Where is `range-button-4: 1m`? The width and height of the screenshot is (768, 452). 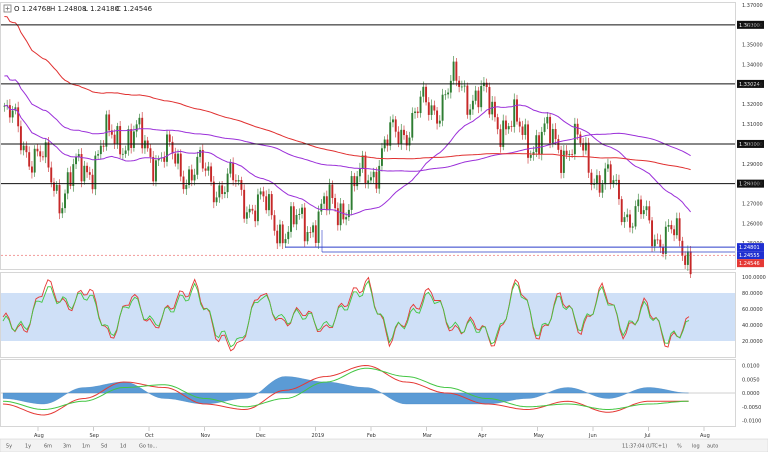
range-button-4: 1m is located at coordinates (86, 447).